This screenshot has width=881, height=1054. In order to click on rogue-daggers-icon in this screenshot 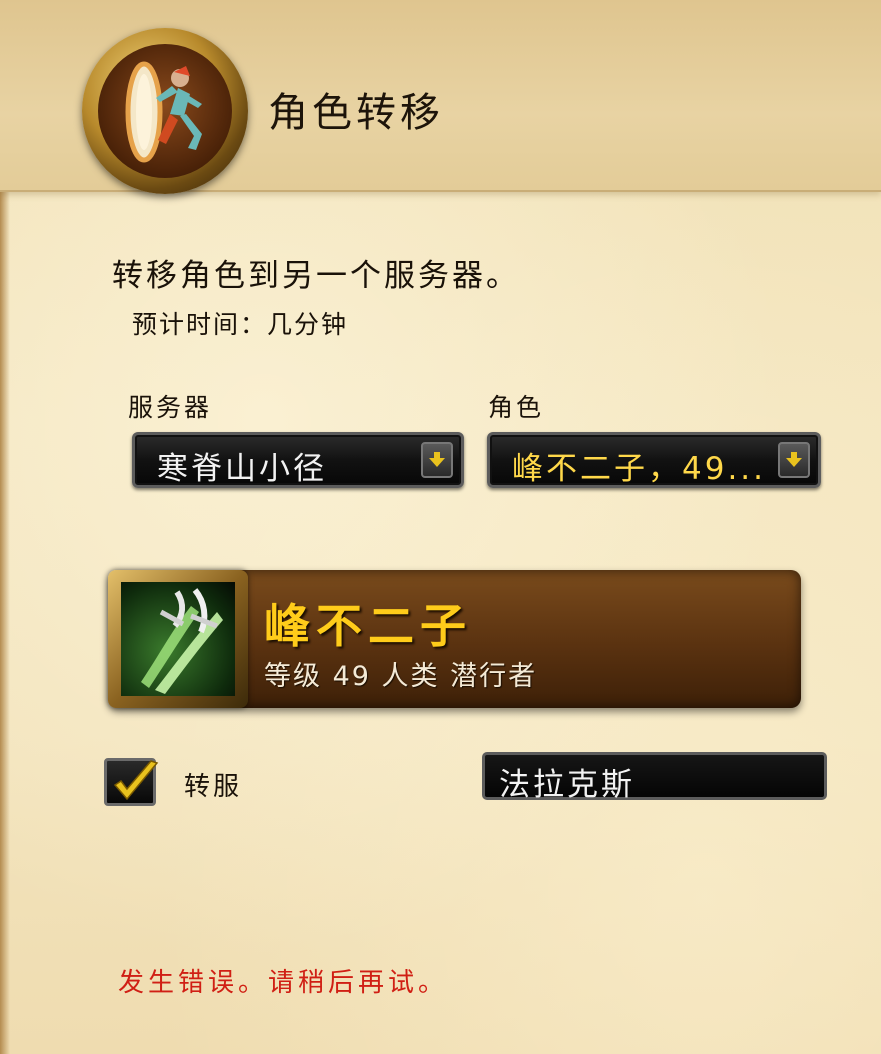, I will do `click(178, 639)`.